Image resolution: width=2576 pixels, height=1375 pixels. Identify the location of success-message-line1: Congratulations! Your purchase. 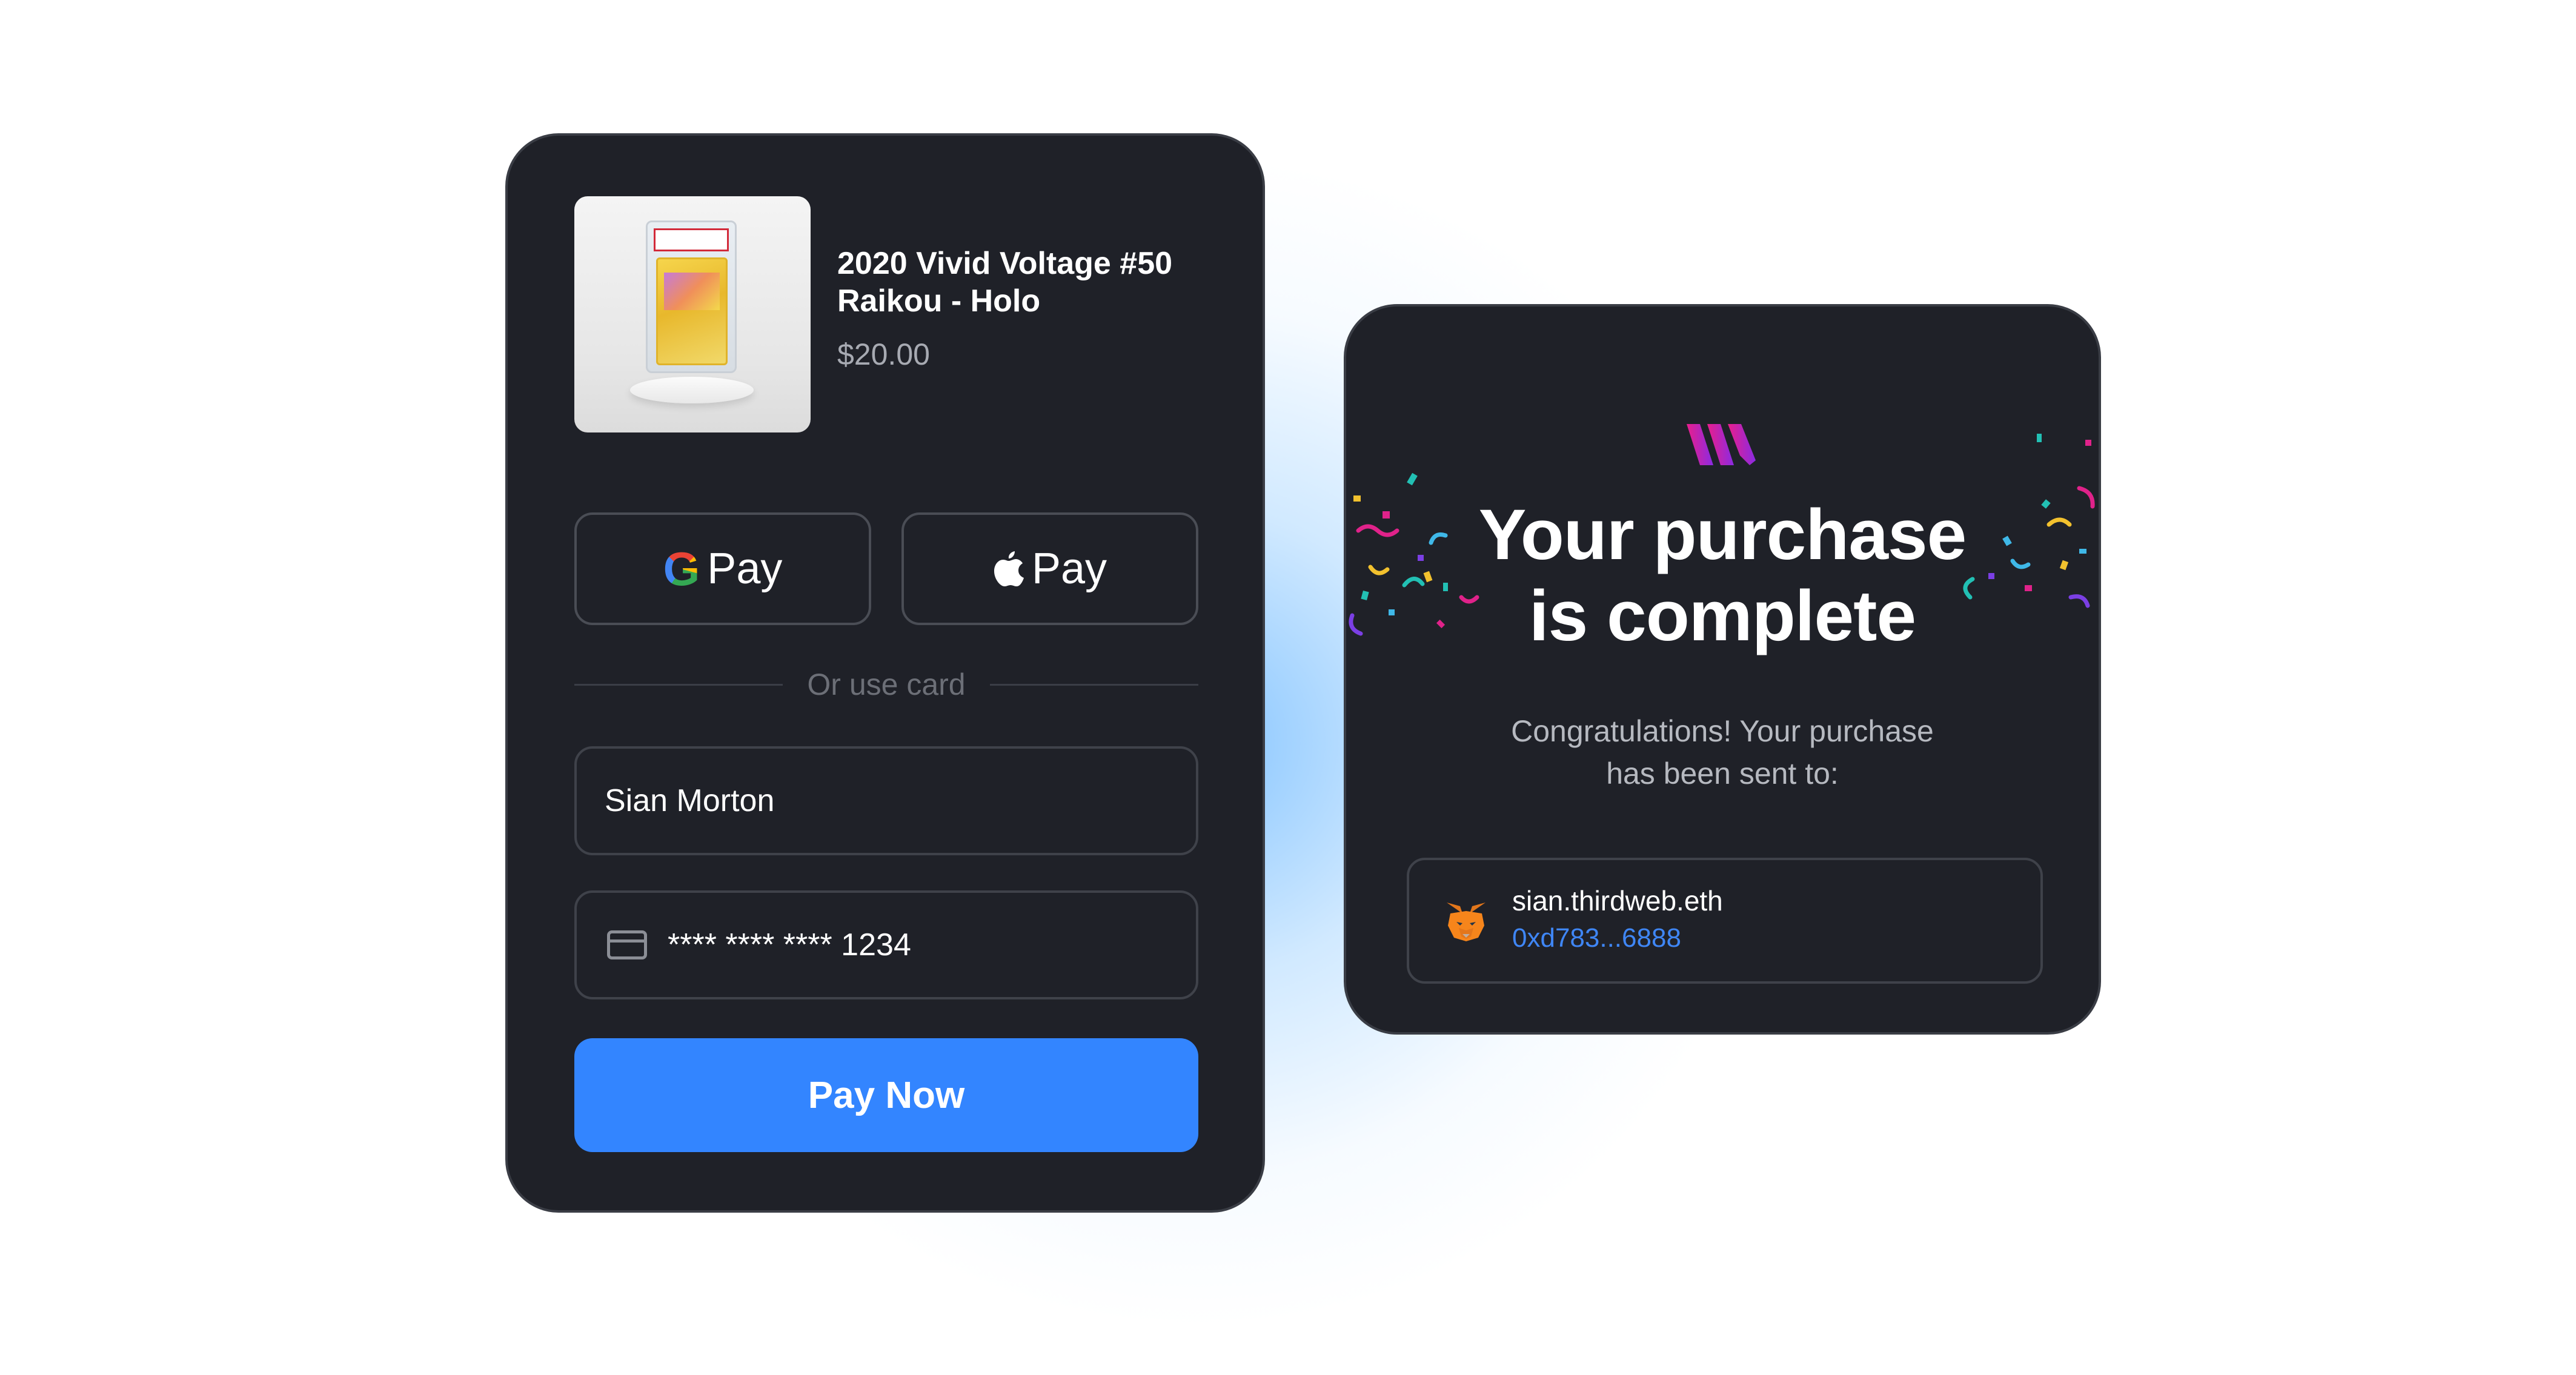
(1722, 731).